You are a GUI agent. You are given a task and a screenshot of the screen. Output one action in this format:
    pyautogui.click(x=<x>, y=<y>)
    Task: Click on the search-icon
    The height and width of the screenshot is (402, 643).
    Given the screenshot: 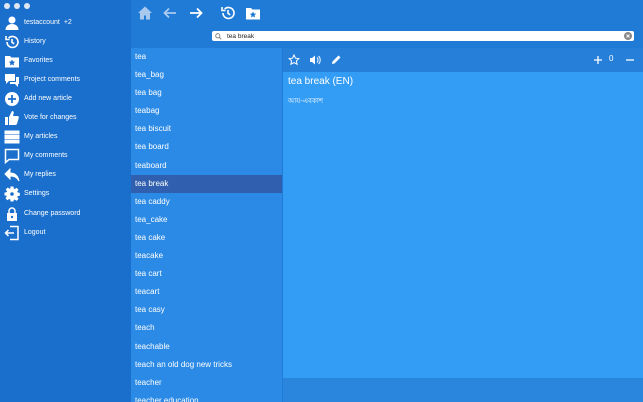 What is the action you would take?
    pyautogui.click(x=220, y=36)
    